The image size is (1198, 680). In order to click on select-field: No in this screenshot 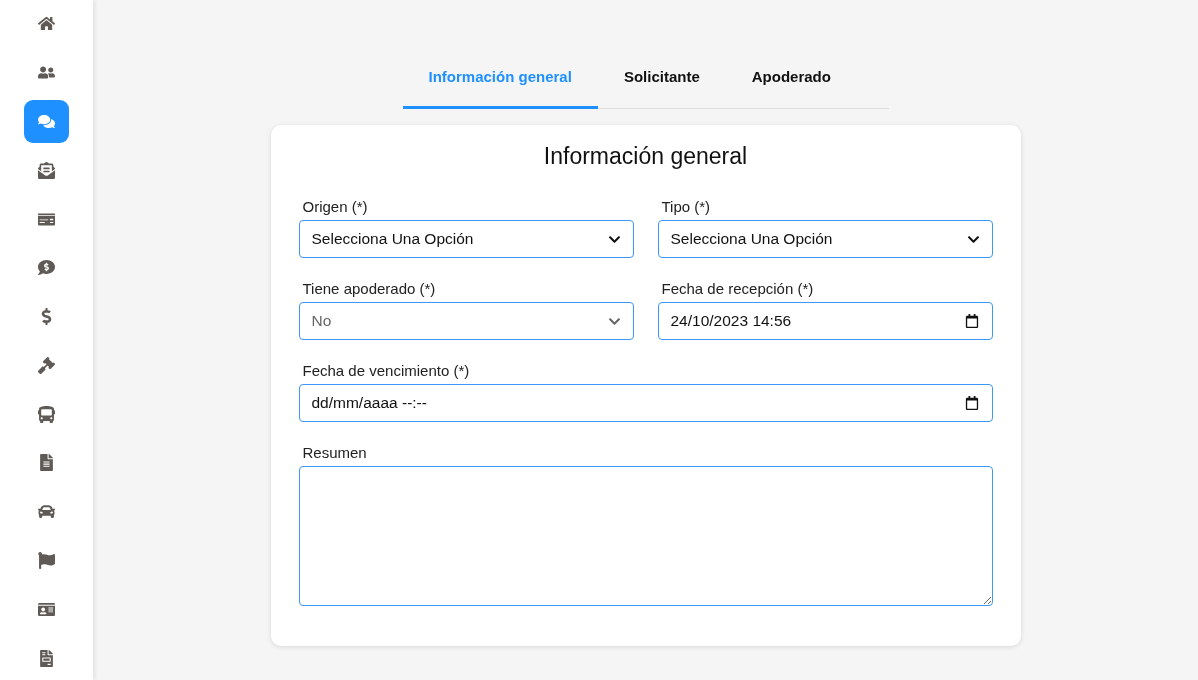, I will do `click(466, 321)`.